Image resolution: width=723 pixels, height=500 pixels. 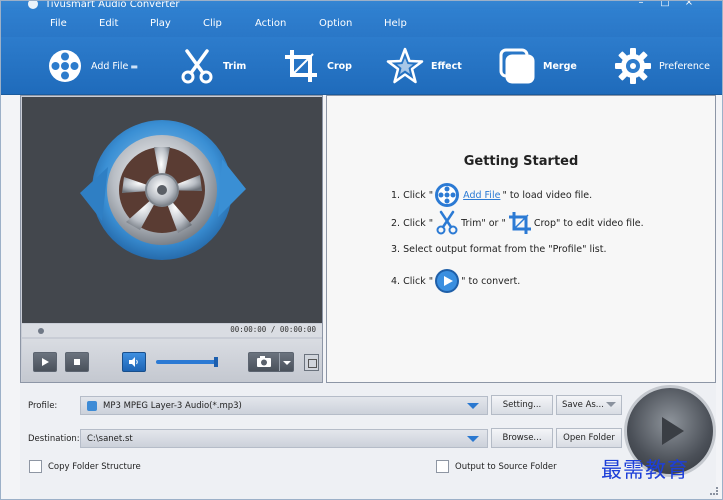 I want to click on stop-button, so click(x=77, y=362).